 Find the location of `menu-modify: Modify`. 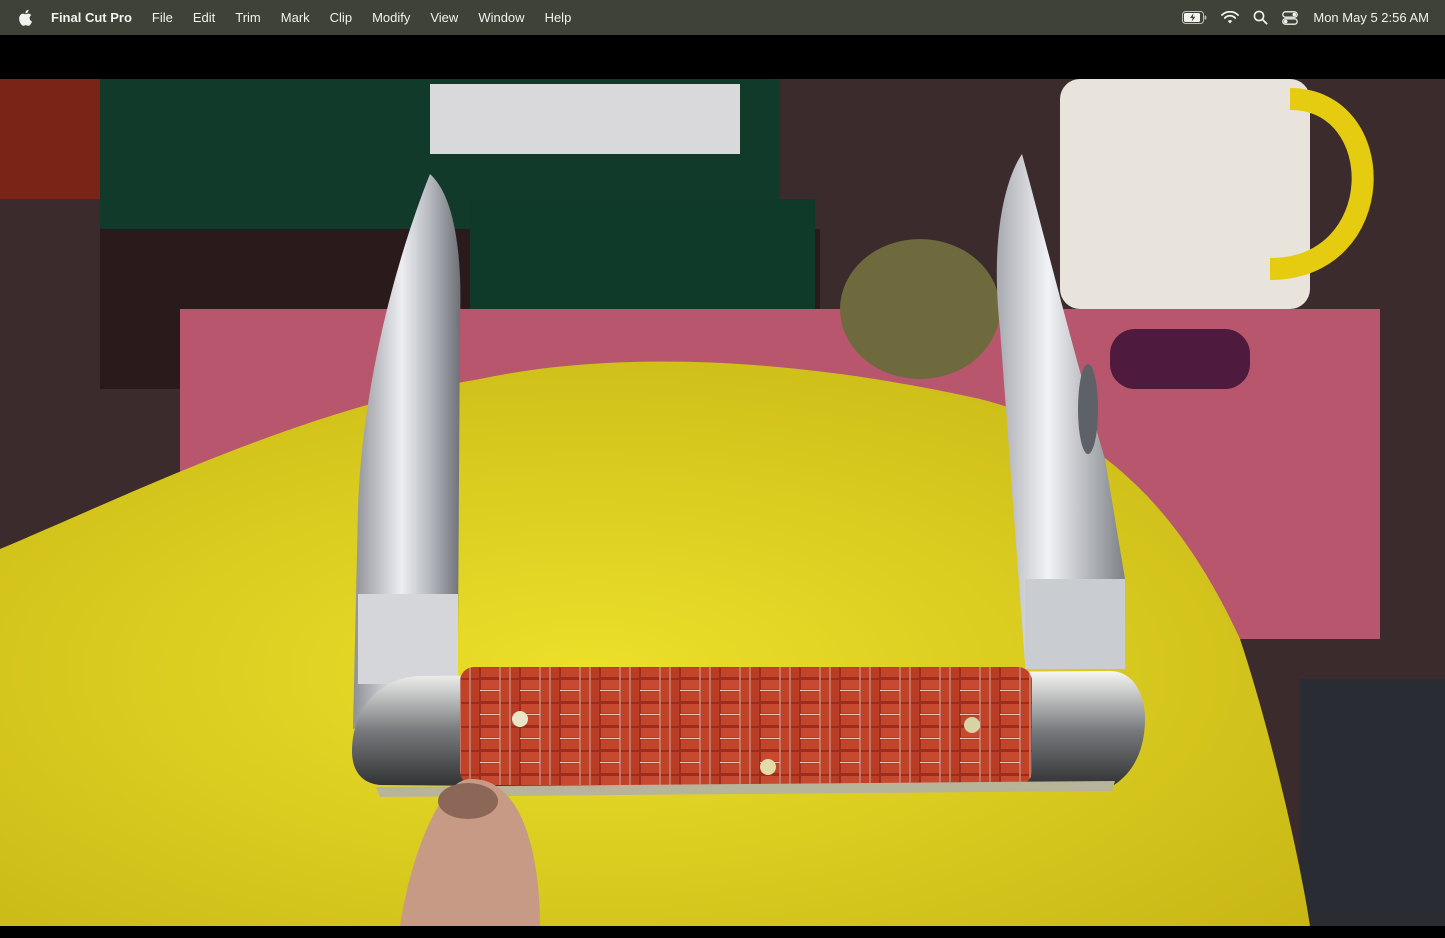

menu-modify: Modify is located at coordinates (391, 17).